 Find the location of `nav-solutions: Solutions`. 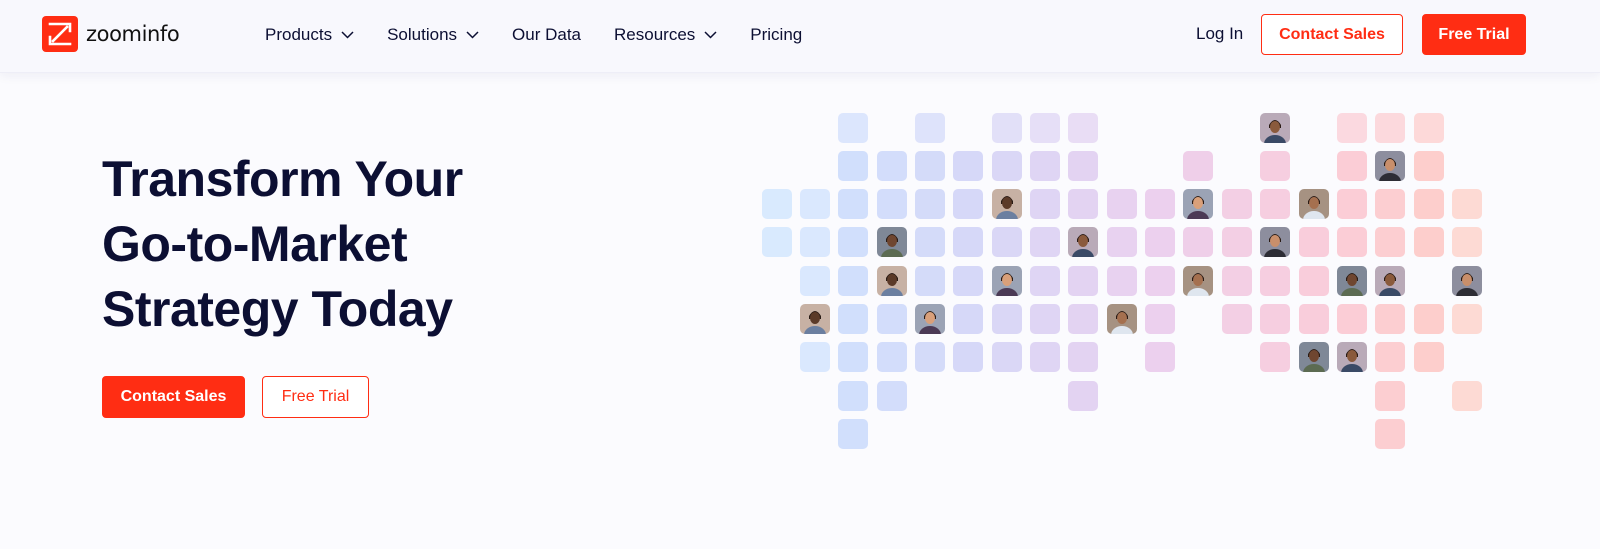

nav-solutions: Solutions is located at coordinates (433, 35).